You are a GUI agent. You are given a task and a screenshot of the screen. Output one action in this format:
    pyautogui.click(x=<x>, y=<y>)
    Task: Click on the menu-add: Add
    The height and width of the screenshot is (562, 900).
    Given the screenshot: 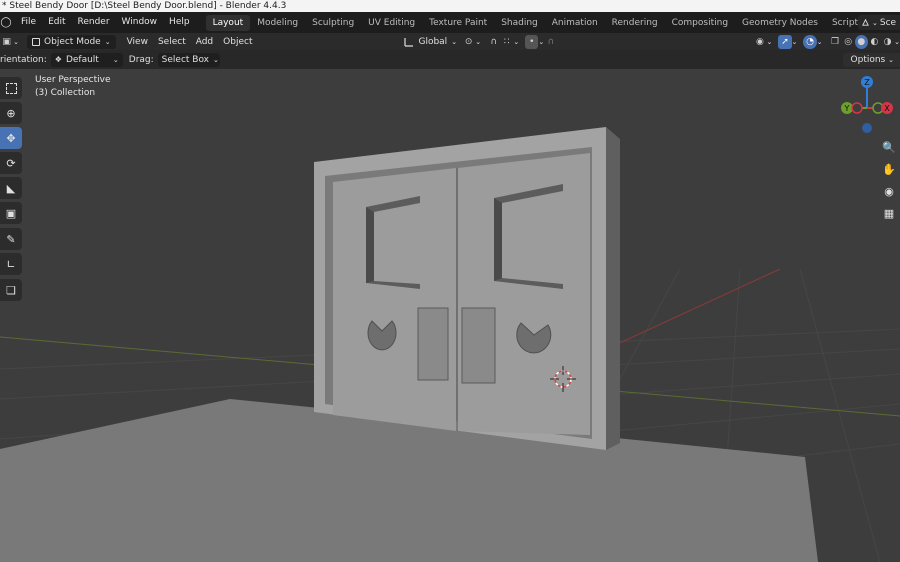 What is the action you would take?
    pyautogui.click(x=204, y=42)
    